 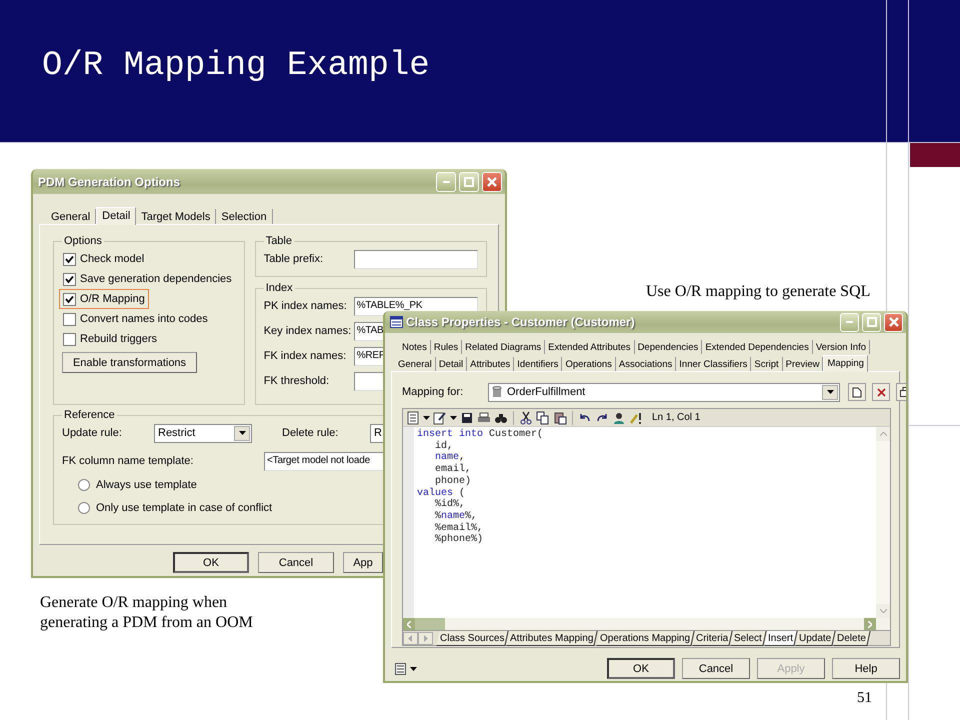 What do you see at coordinates (748, 638) in the screenshot?
I see `sheet-tab: Select` at bounding box center [748, 638].